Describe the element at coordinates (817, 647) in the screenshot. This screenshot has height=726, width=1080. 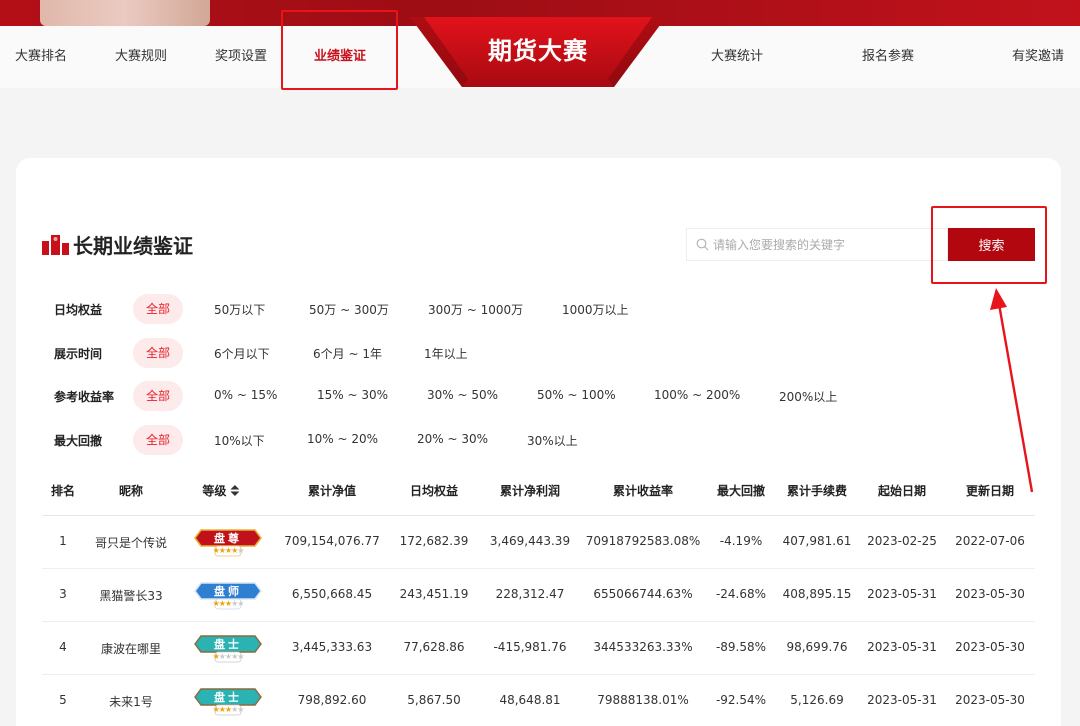
I see `cell-fees: 98,699.76` at that location.